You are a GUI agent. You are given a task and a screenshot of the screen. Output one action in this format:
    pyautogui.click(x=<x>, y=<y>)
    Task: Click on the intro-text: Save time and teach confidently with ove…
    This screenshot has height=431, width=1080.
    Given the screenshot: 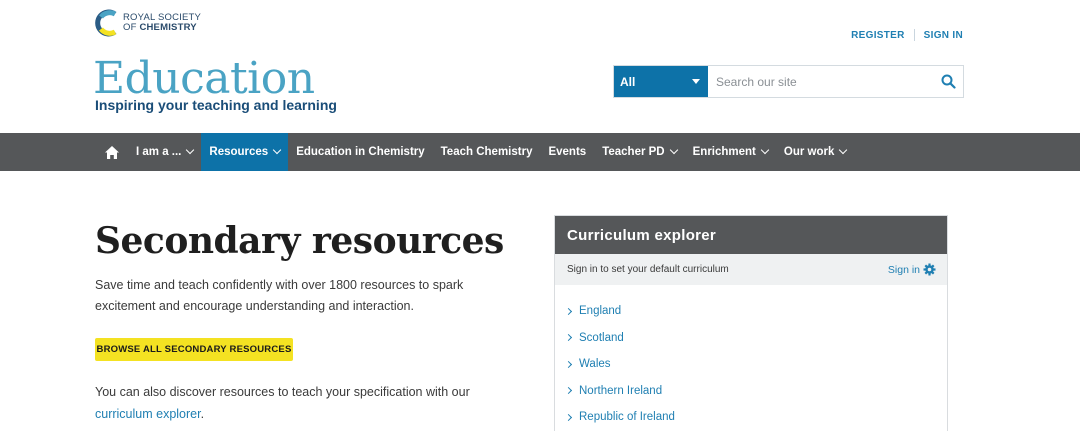 What is the action you would take?
    pyautogui.click(x=279, y=295)
    